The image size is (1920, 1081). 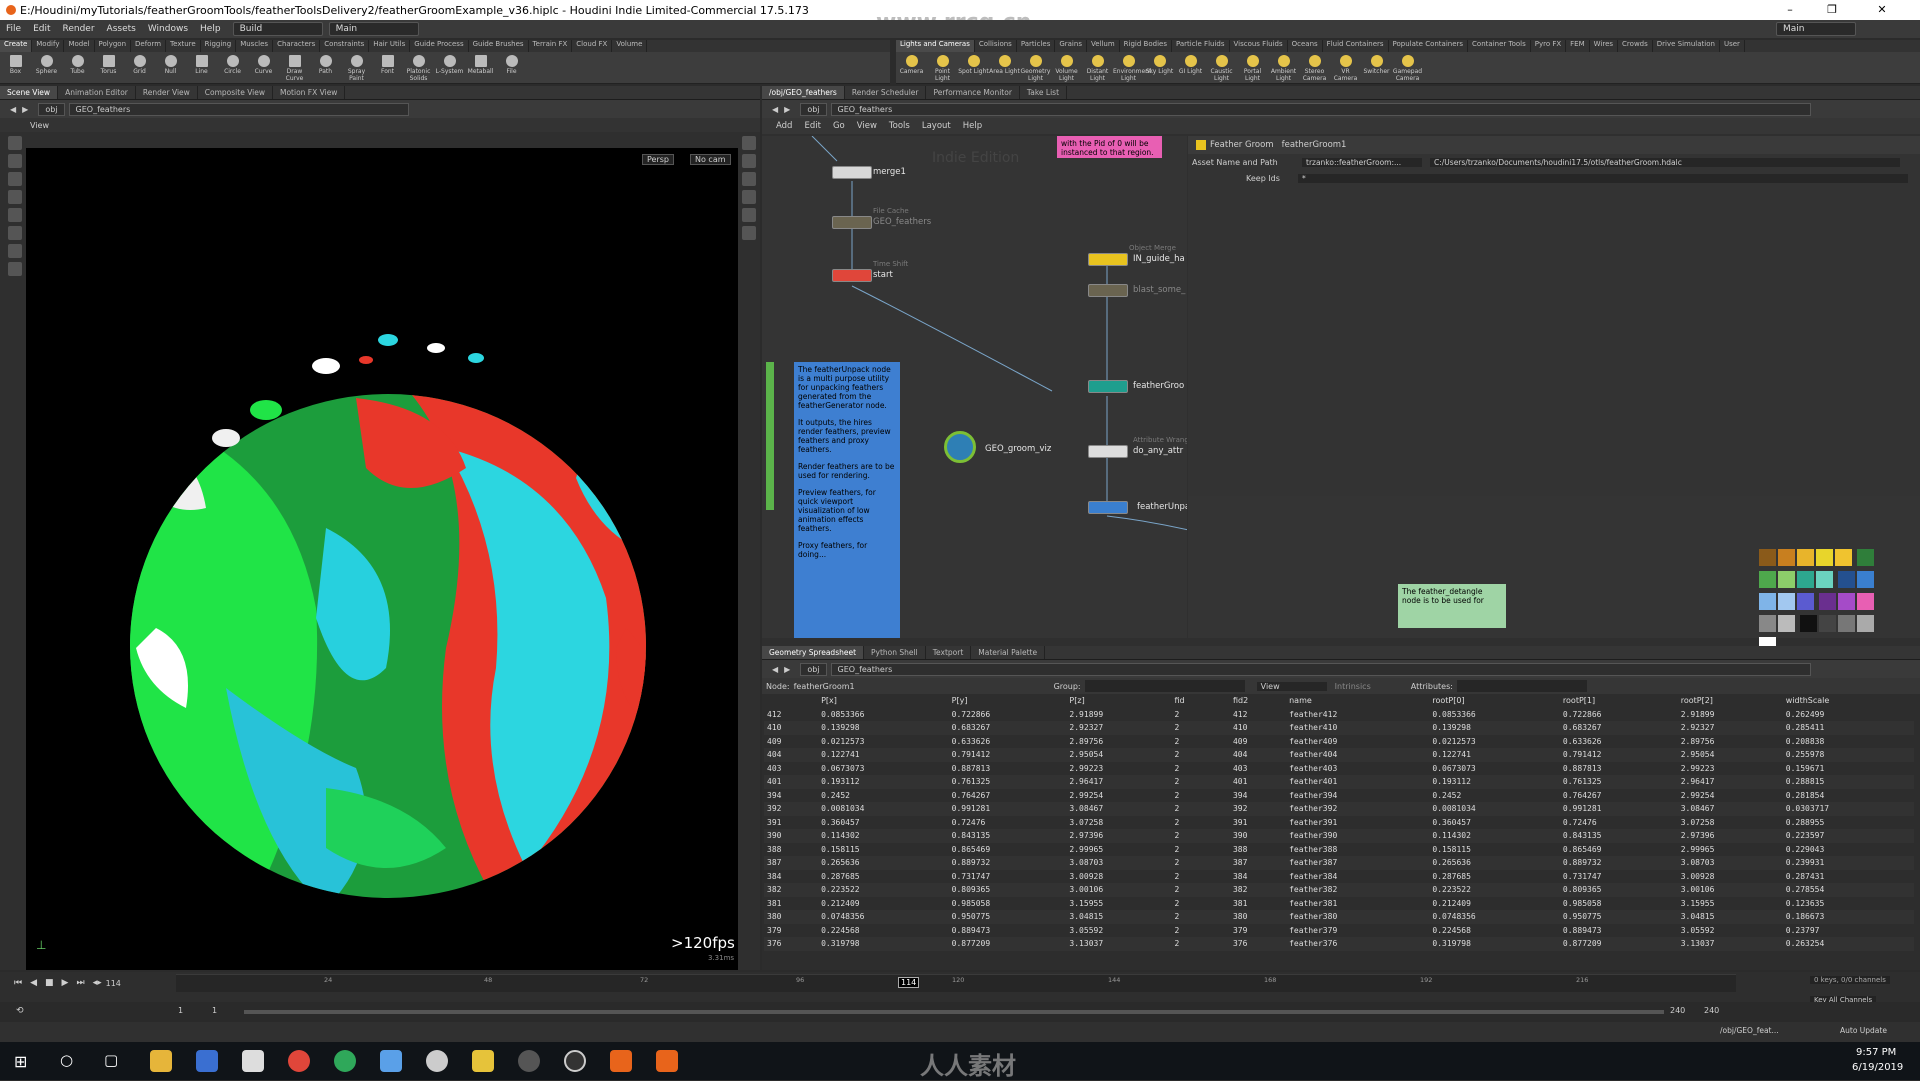 What do you see at coordinates (1066, 68) in the screenshot?
I see `shelf-tool: Volume Light` at bounding box center [1066, 68].